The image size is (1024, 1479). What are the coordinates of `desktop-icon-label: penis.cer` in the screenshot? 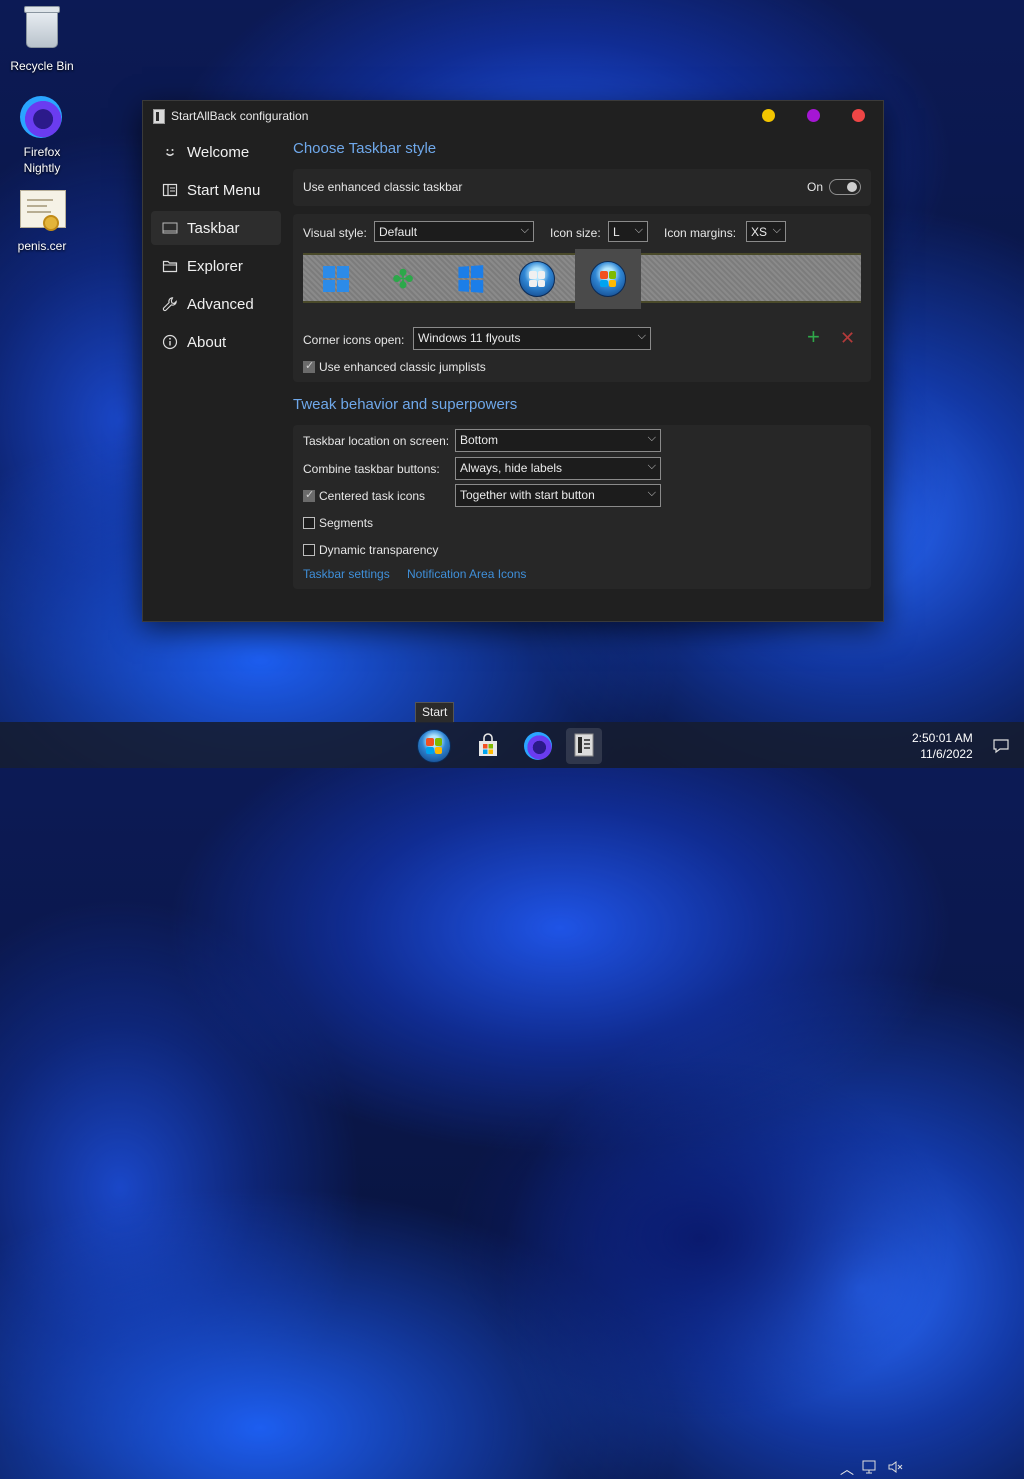 It's located at (42, 246).